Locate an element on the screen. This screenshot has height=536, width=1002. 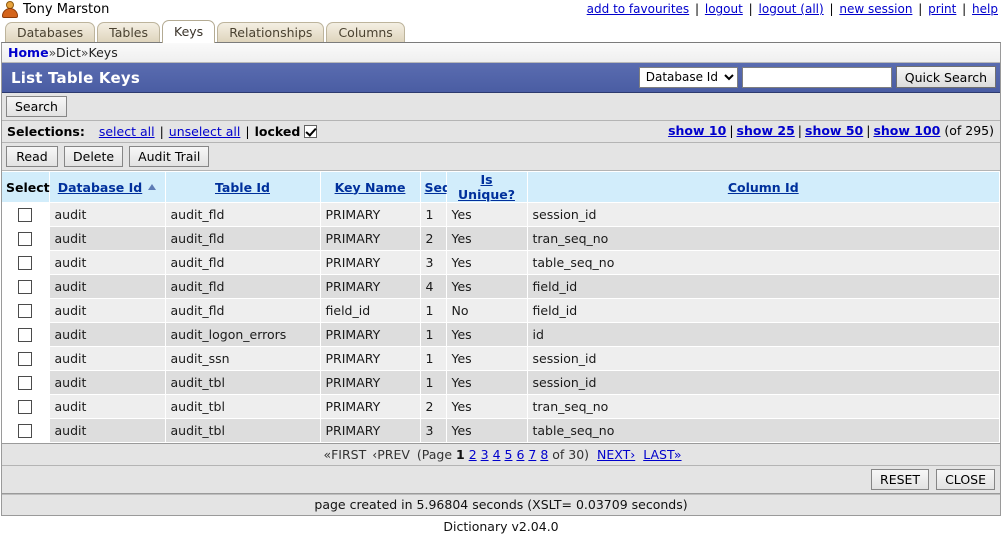
delete-button: Delete is located at coordinates (94, 156).